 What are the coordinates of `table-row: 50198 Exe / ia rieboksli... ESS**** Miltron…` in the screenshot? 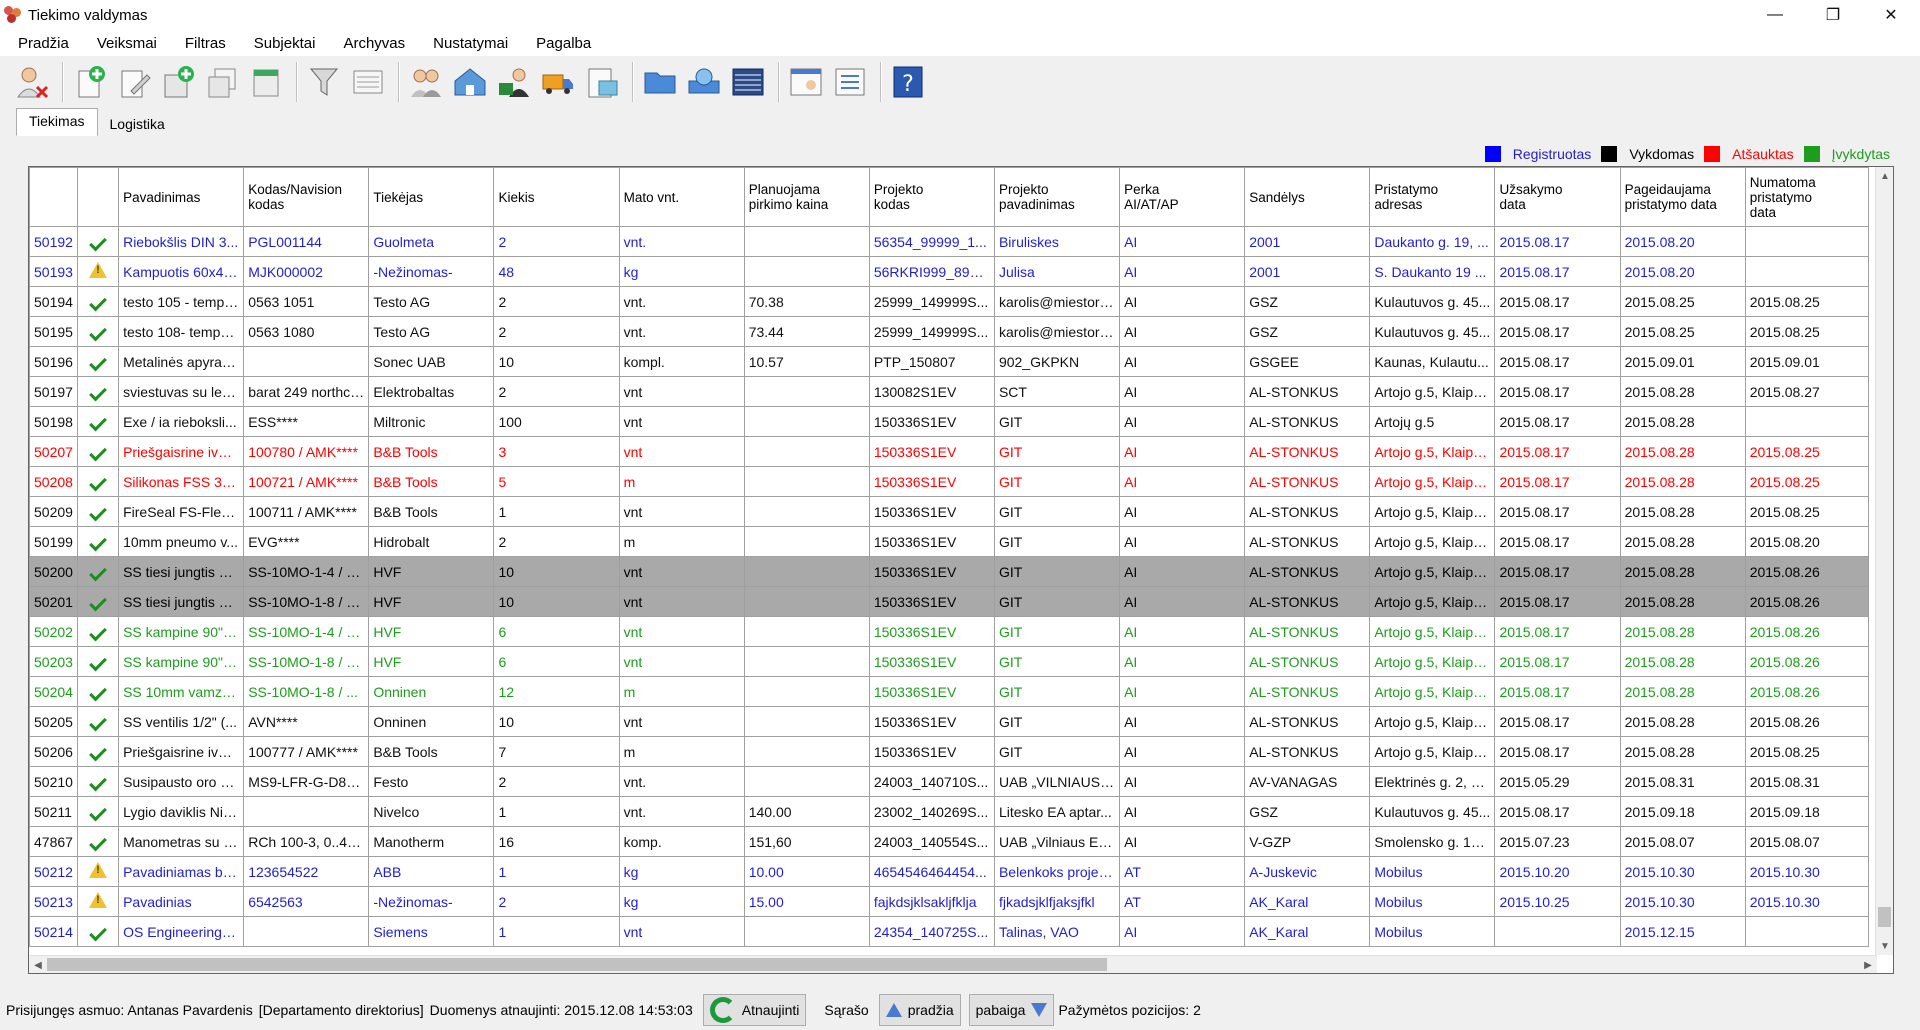 It's located at (949, 421).